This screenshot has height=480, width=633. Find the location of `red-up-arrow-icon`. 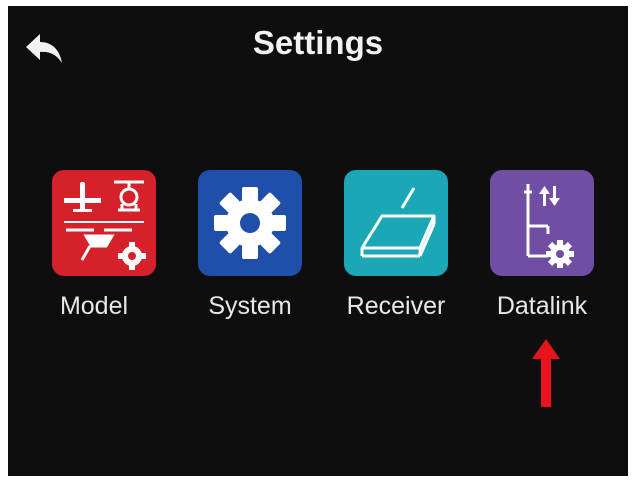

red-up-arrow-icon is located at coordinates (546, 373).